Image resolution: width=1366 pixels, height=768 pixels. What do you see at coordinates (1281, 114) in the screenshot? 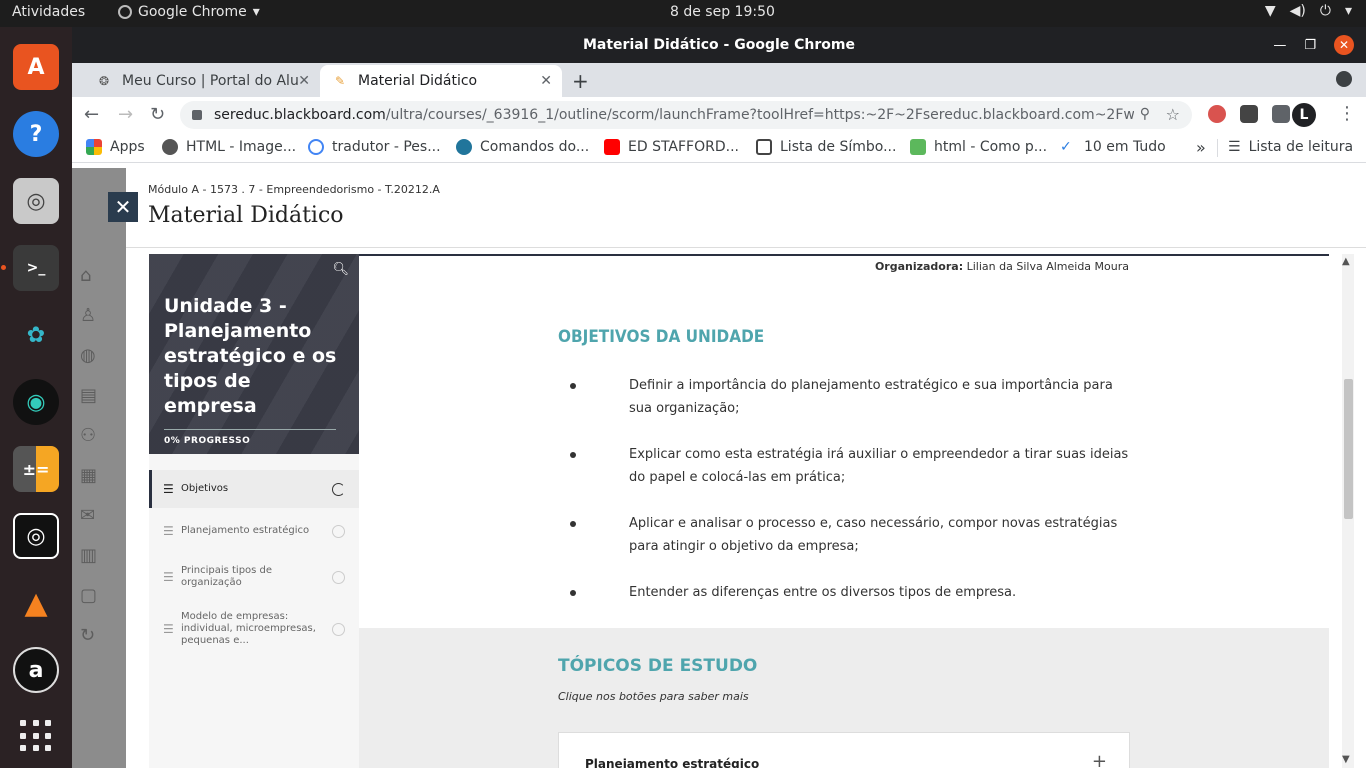
I see `extensions-puzzle-icon` at bounding box center [1281, 114].